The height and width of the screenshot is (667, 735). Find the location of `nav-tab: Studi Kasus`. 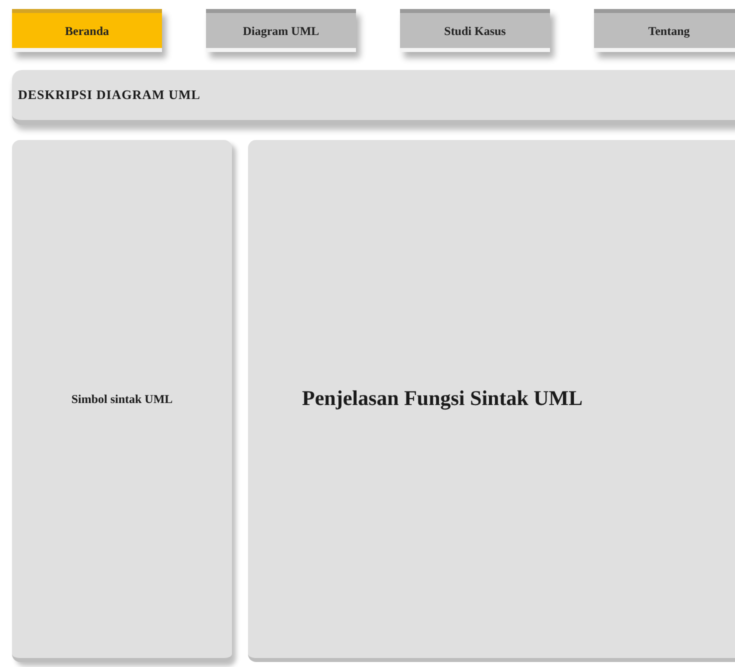

nav-tab: Studi Kasus is located at coordinates (475, 30).